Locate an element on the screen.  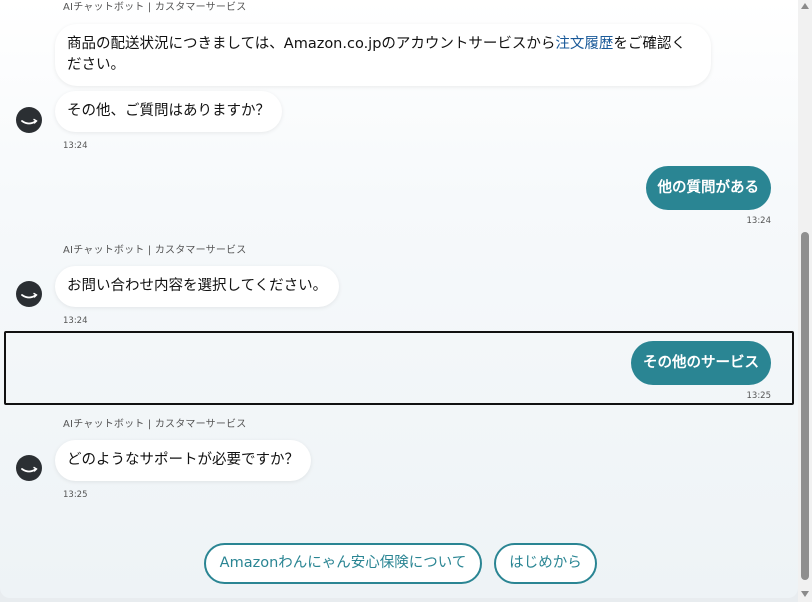
order-history-link: 注文履歴 is located at coordinates (584, 44).